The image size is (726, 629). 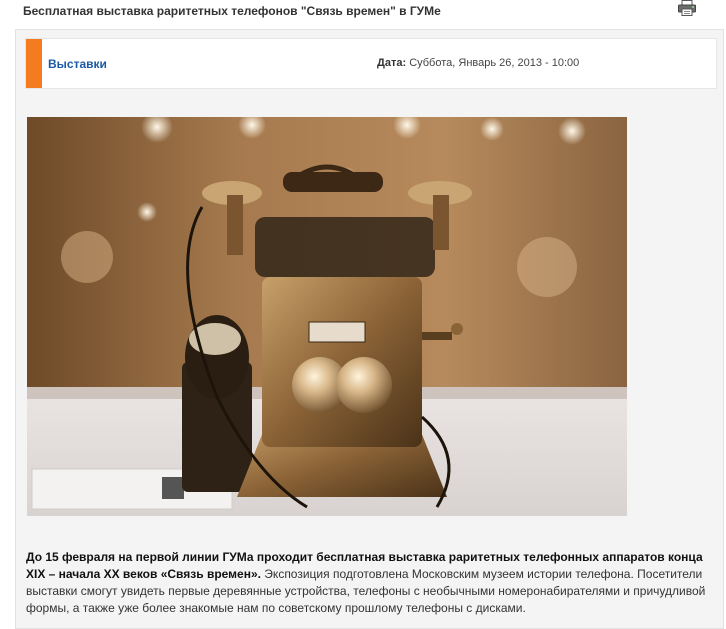 I want to click on date-label: Дата:, so click(x=392, y=63).